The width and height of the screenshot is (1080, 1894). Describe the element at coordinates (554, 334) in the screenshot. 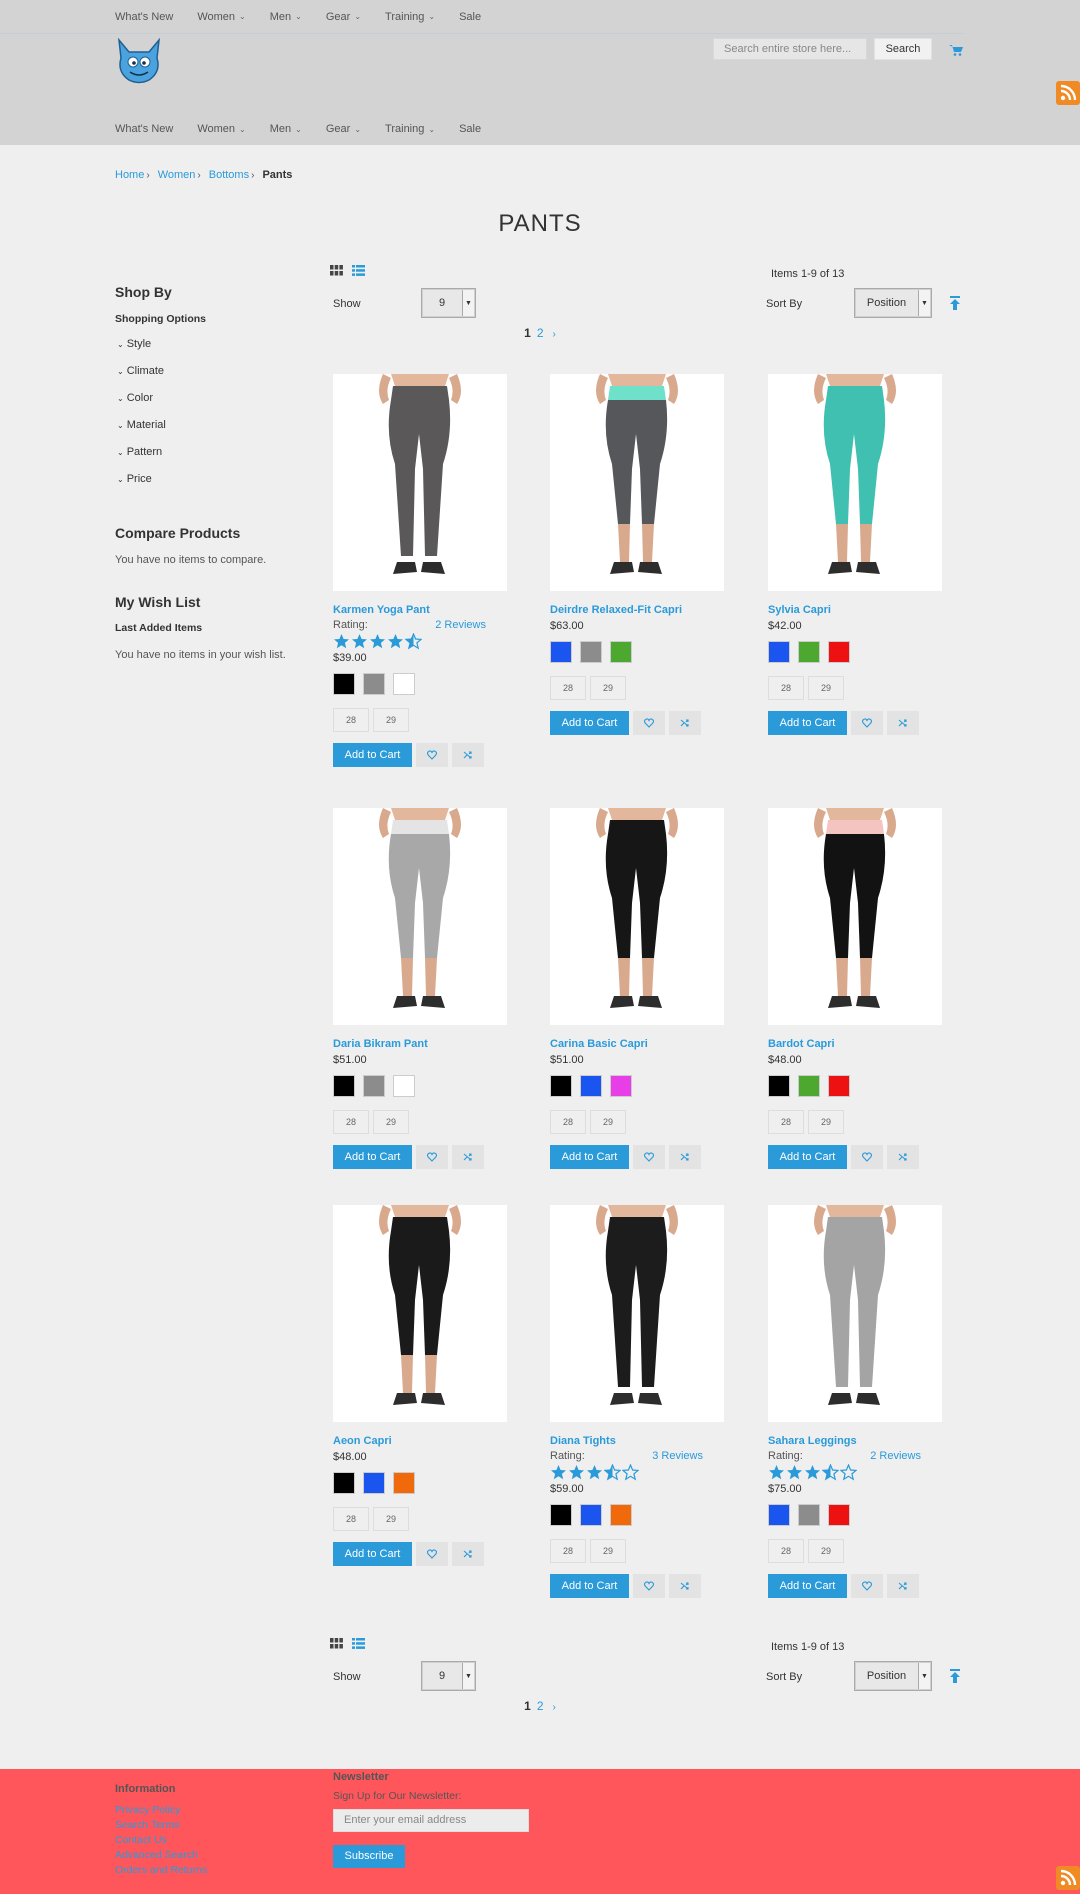

I see `next-page-icon: ›` at that location.